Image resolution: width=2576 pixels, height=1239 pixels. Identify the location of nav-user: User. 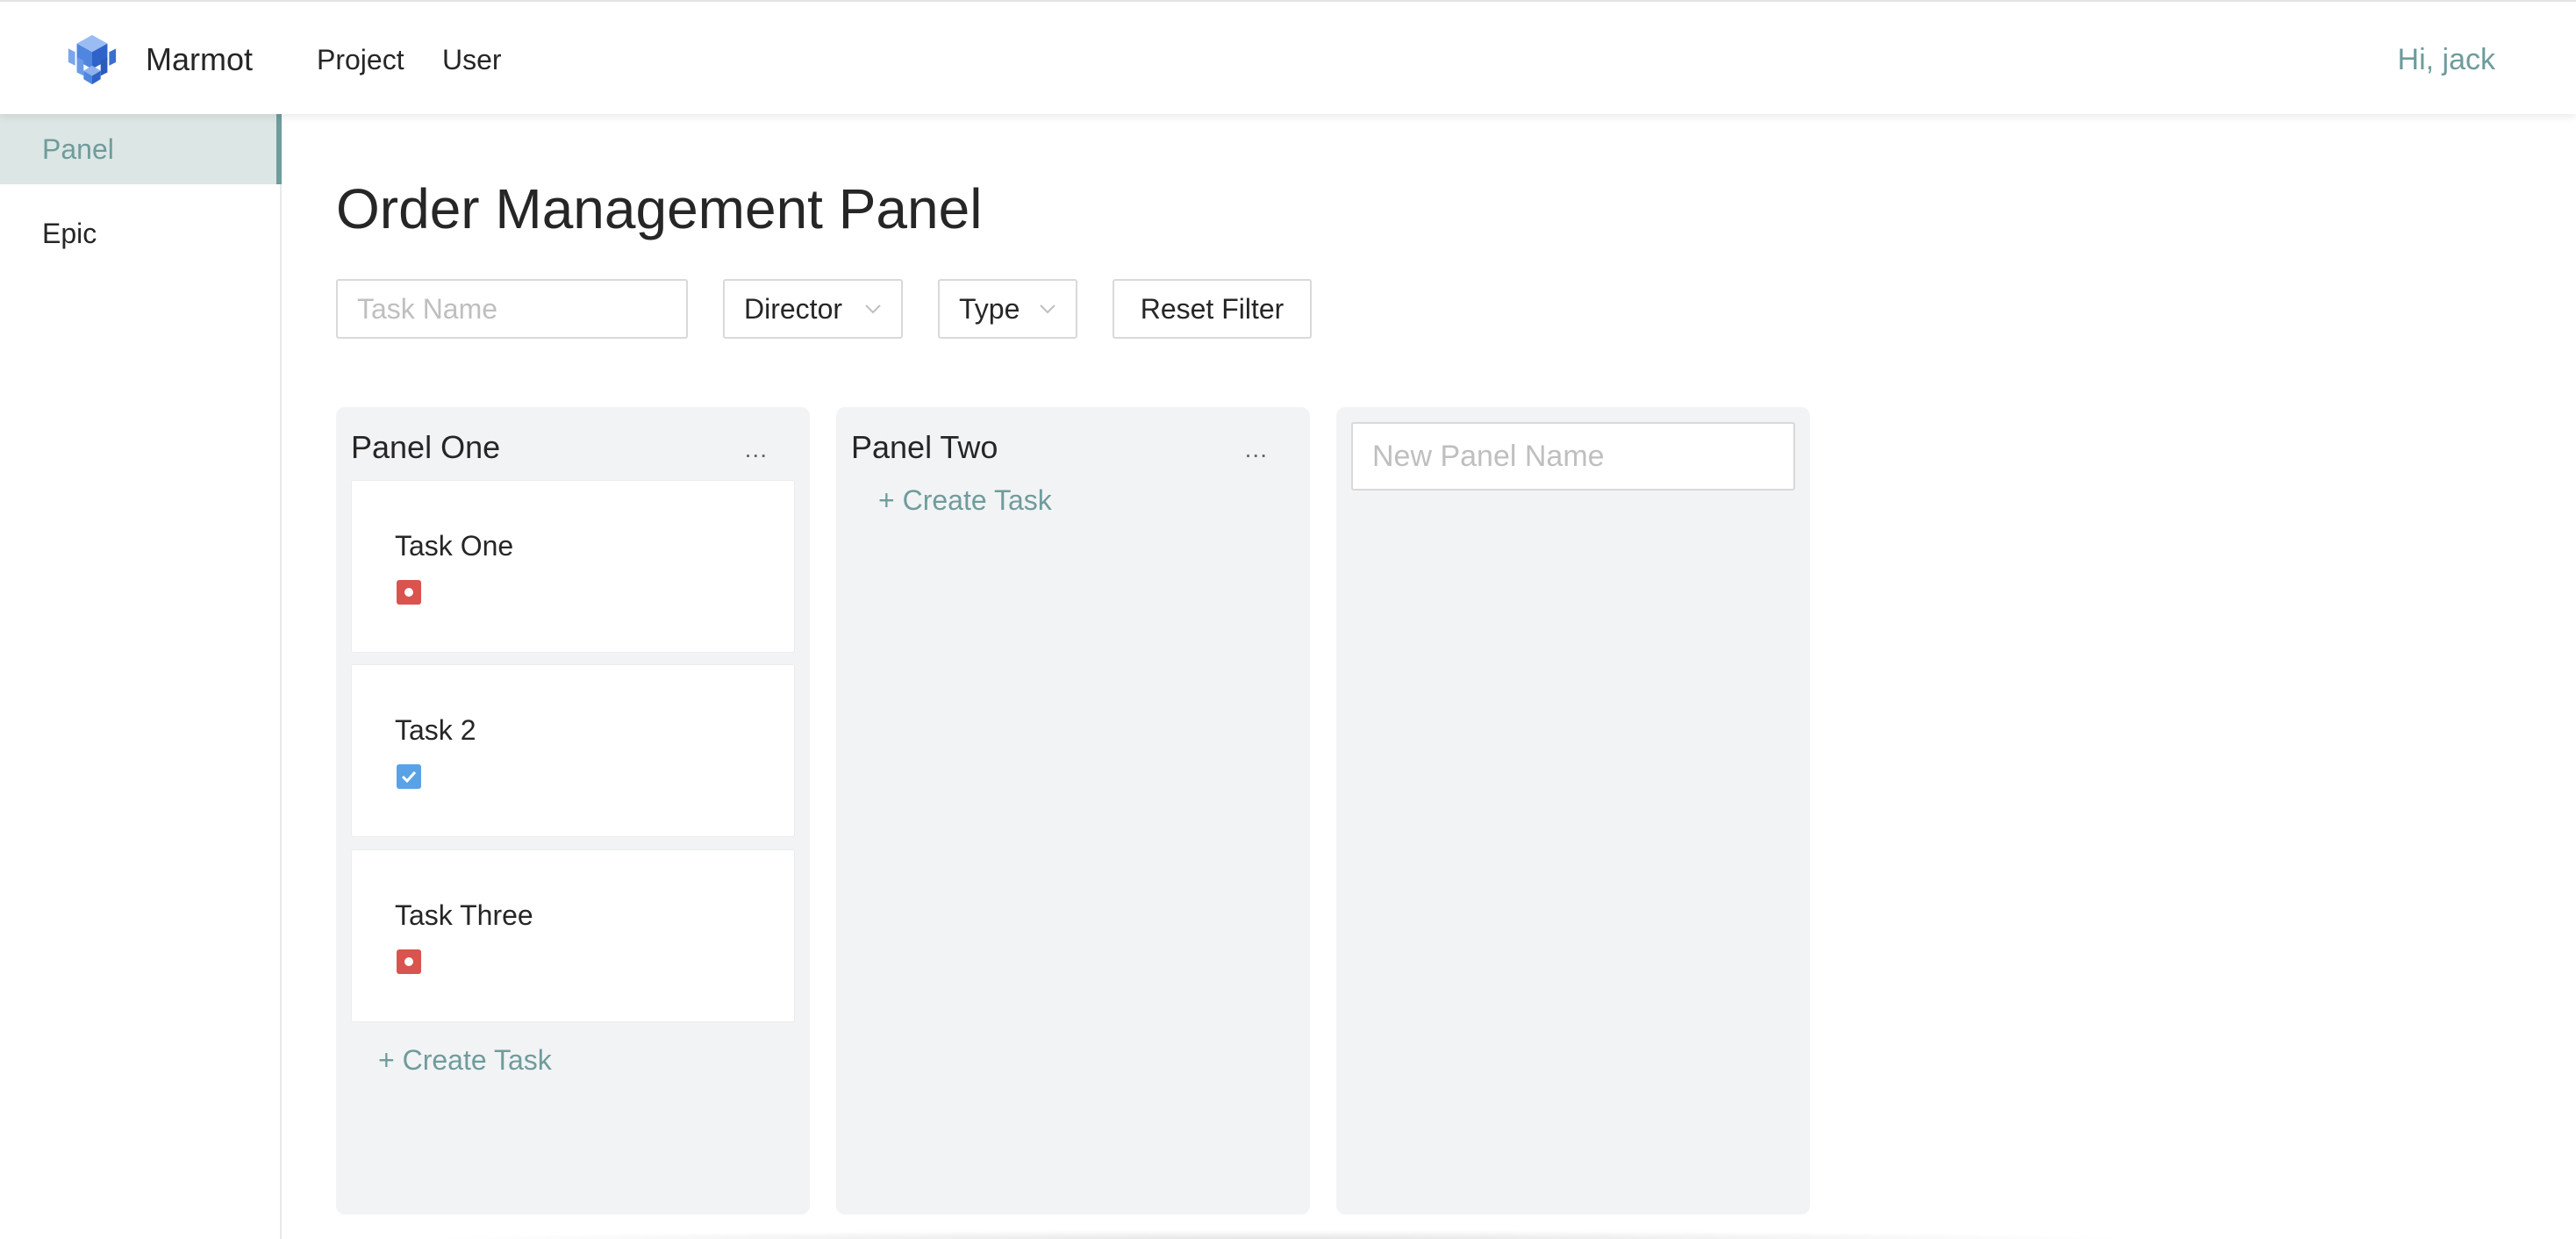
(472, 59).